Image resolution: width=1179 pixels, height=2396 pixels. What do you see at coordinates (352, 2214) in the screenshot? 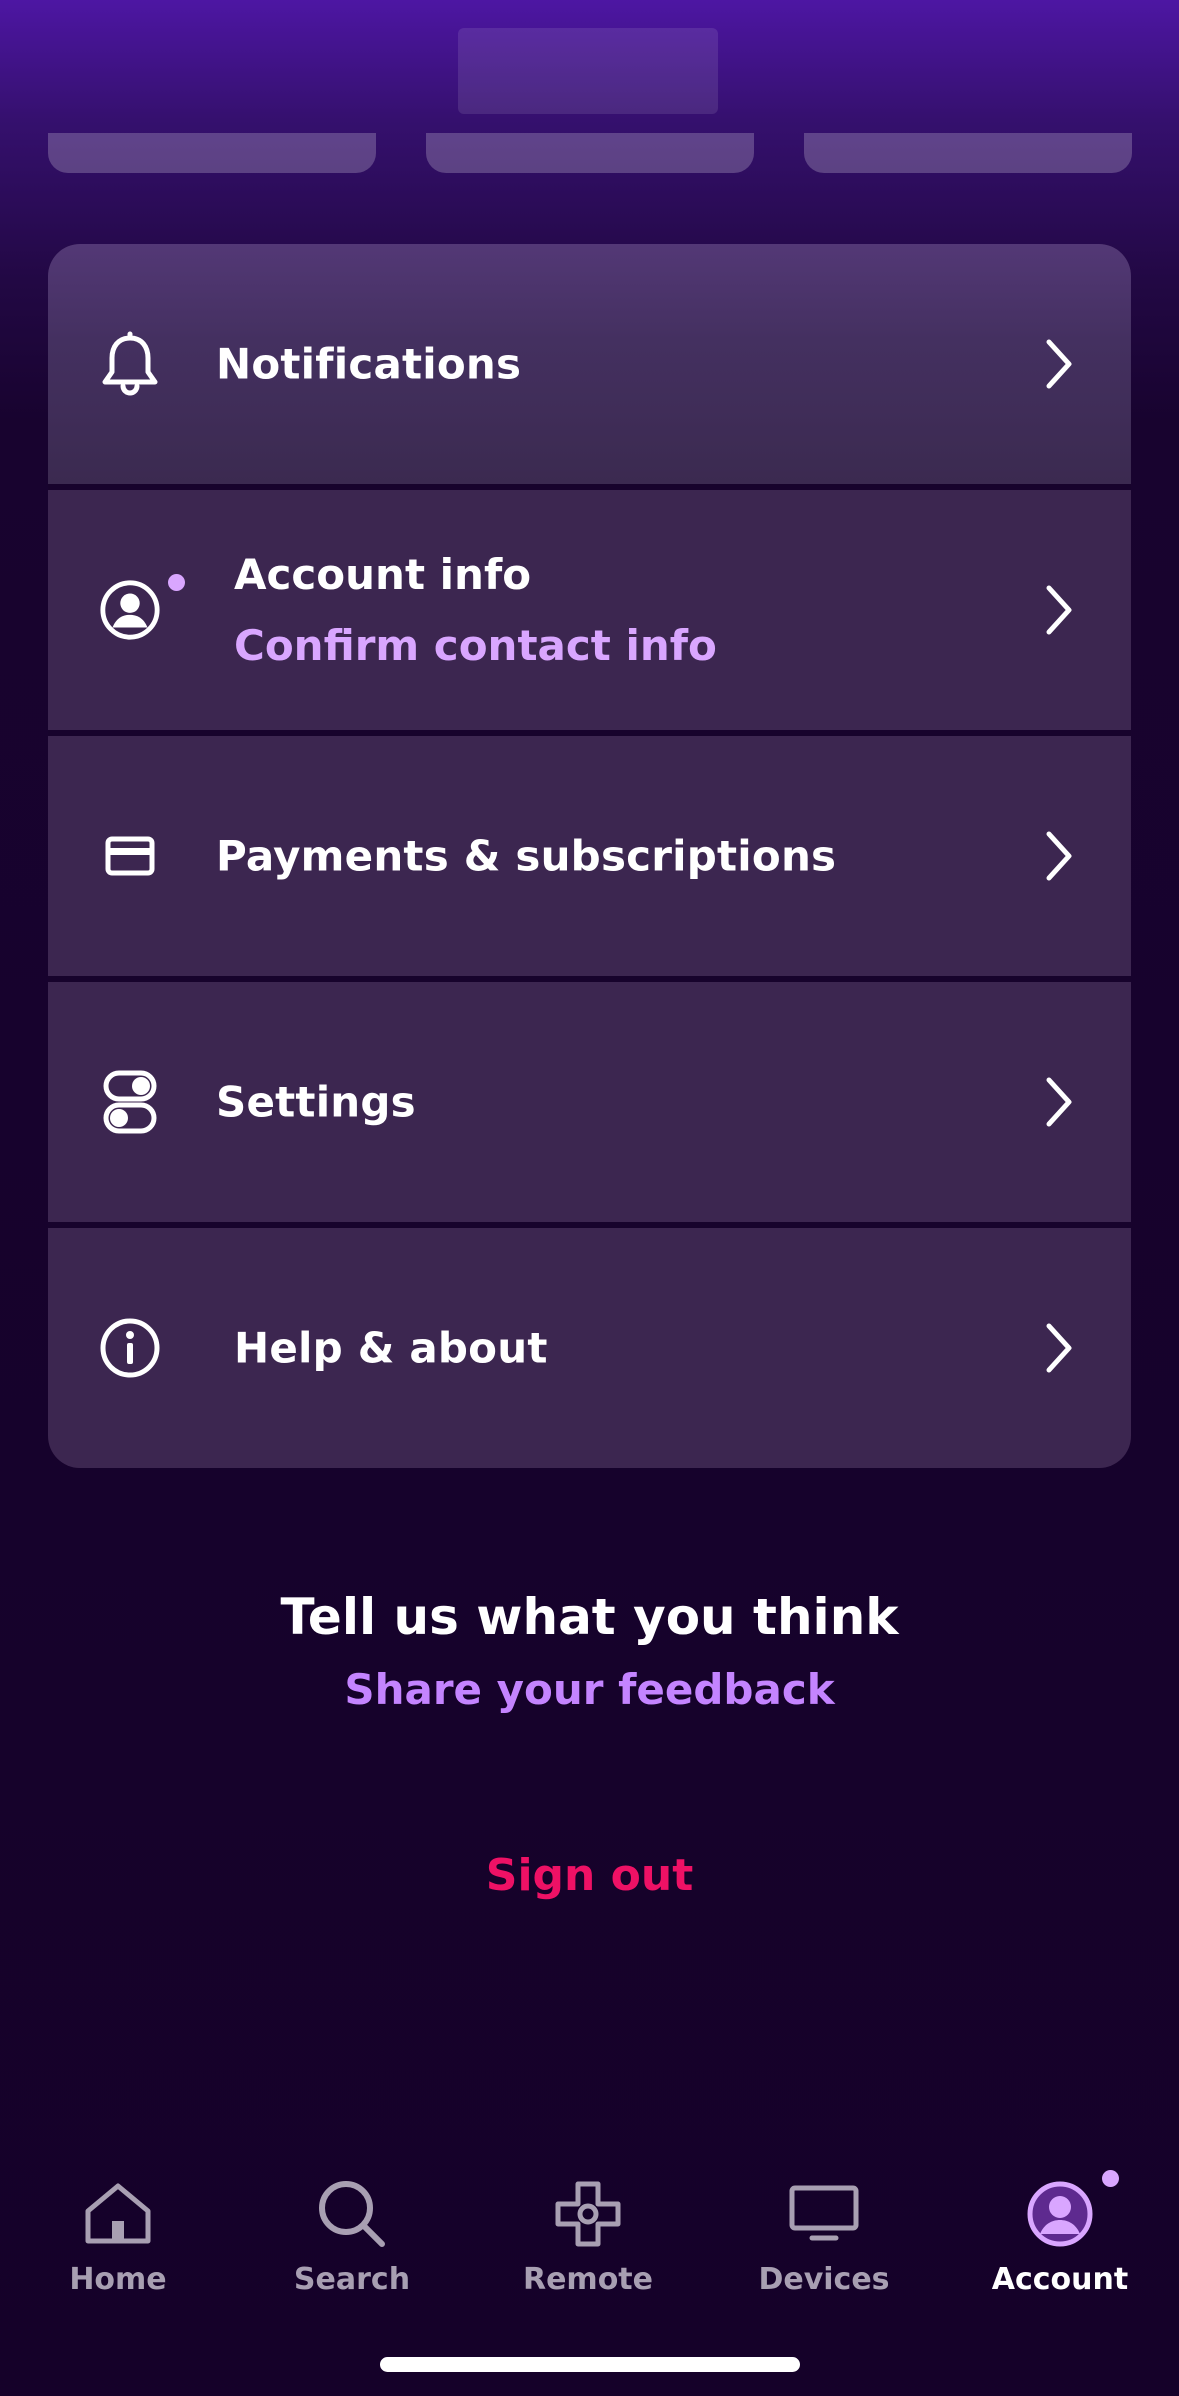
I see `search-icon` at bounding box center [352, 2214].